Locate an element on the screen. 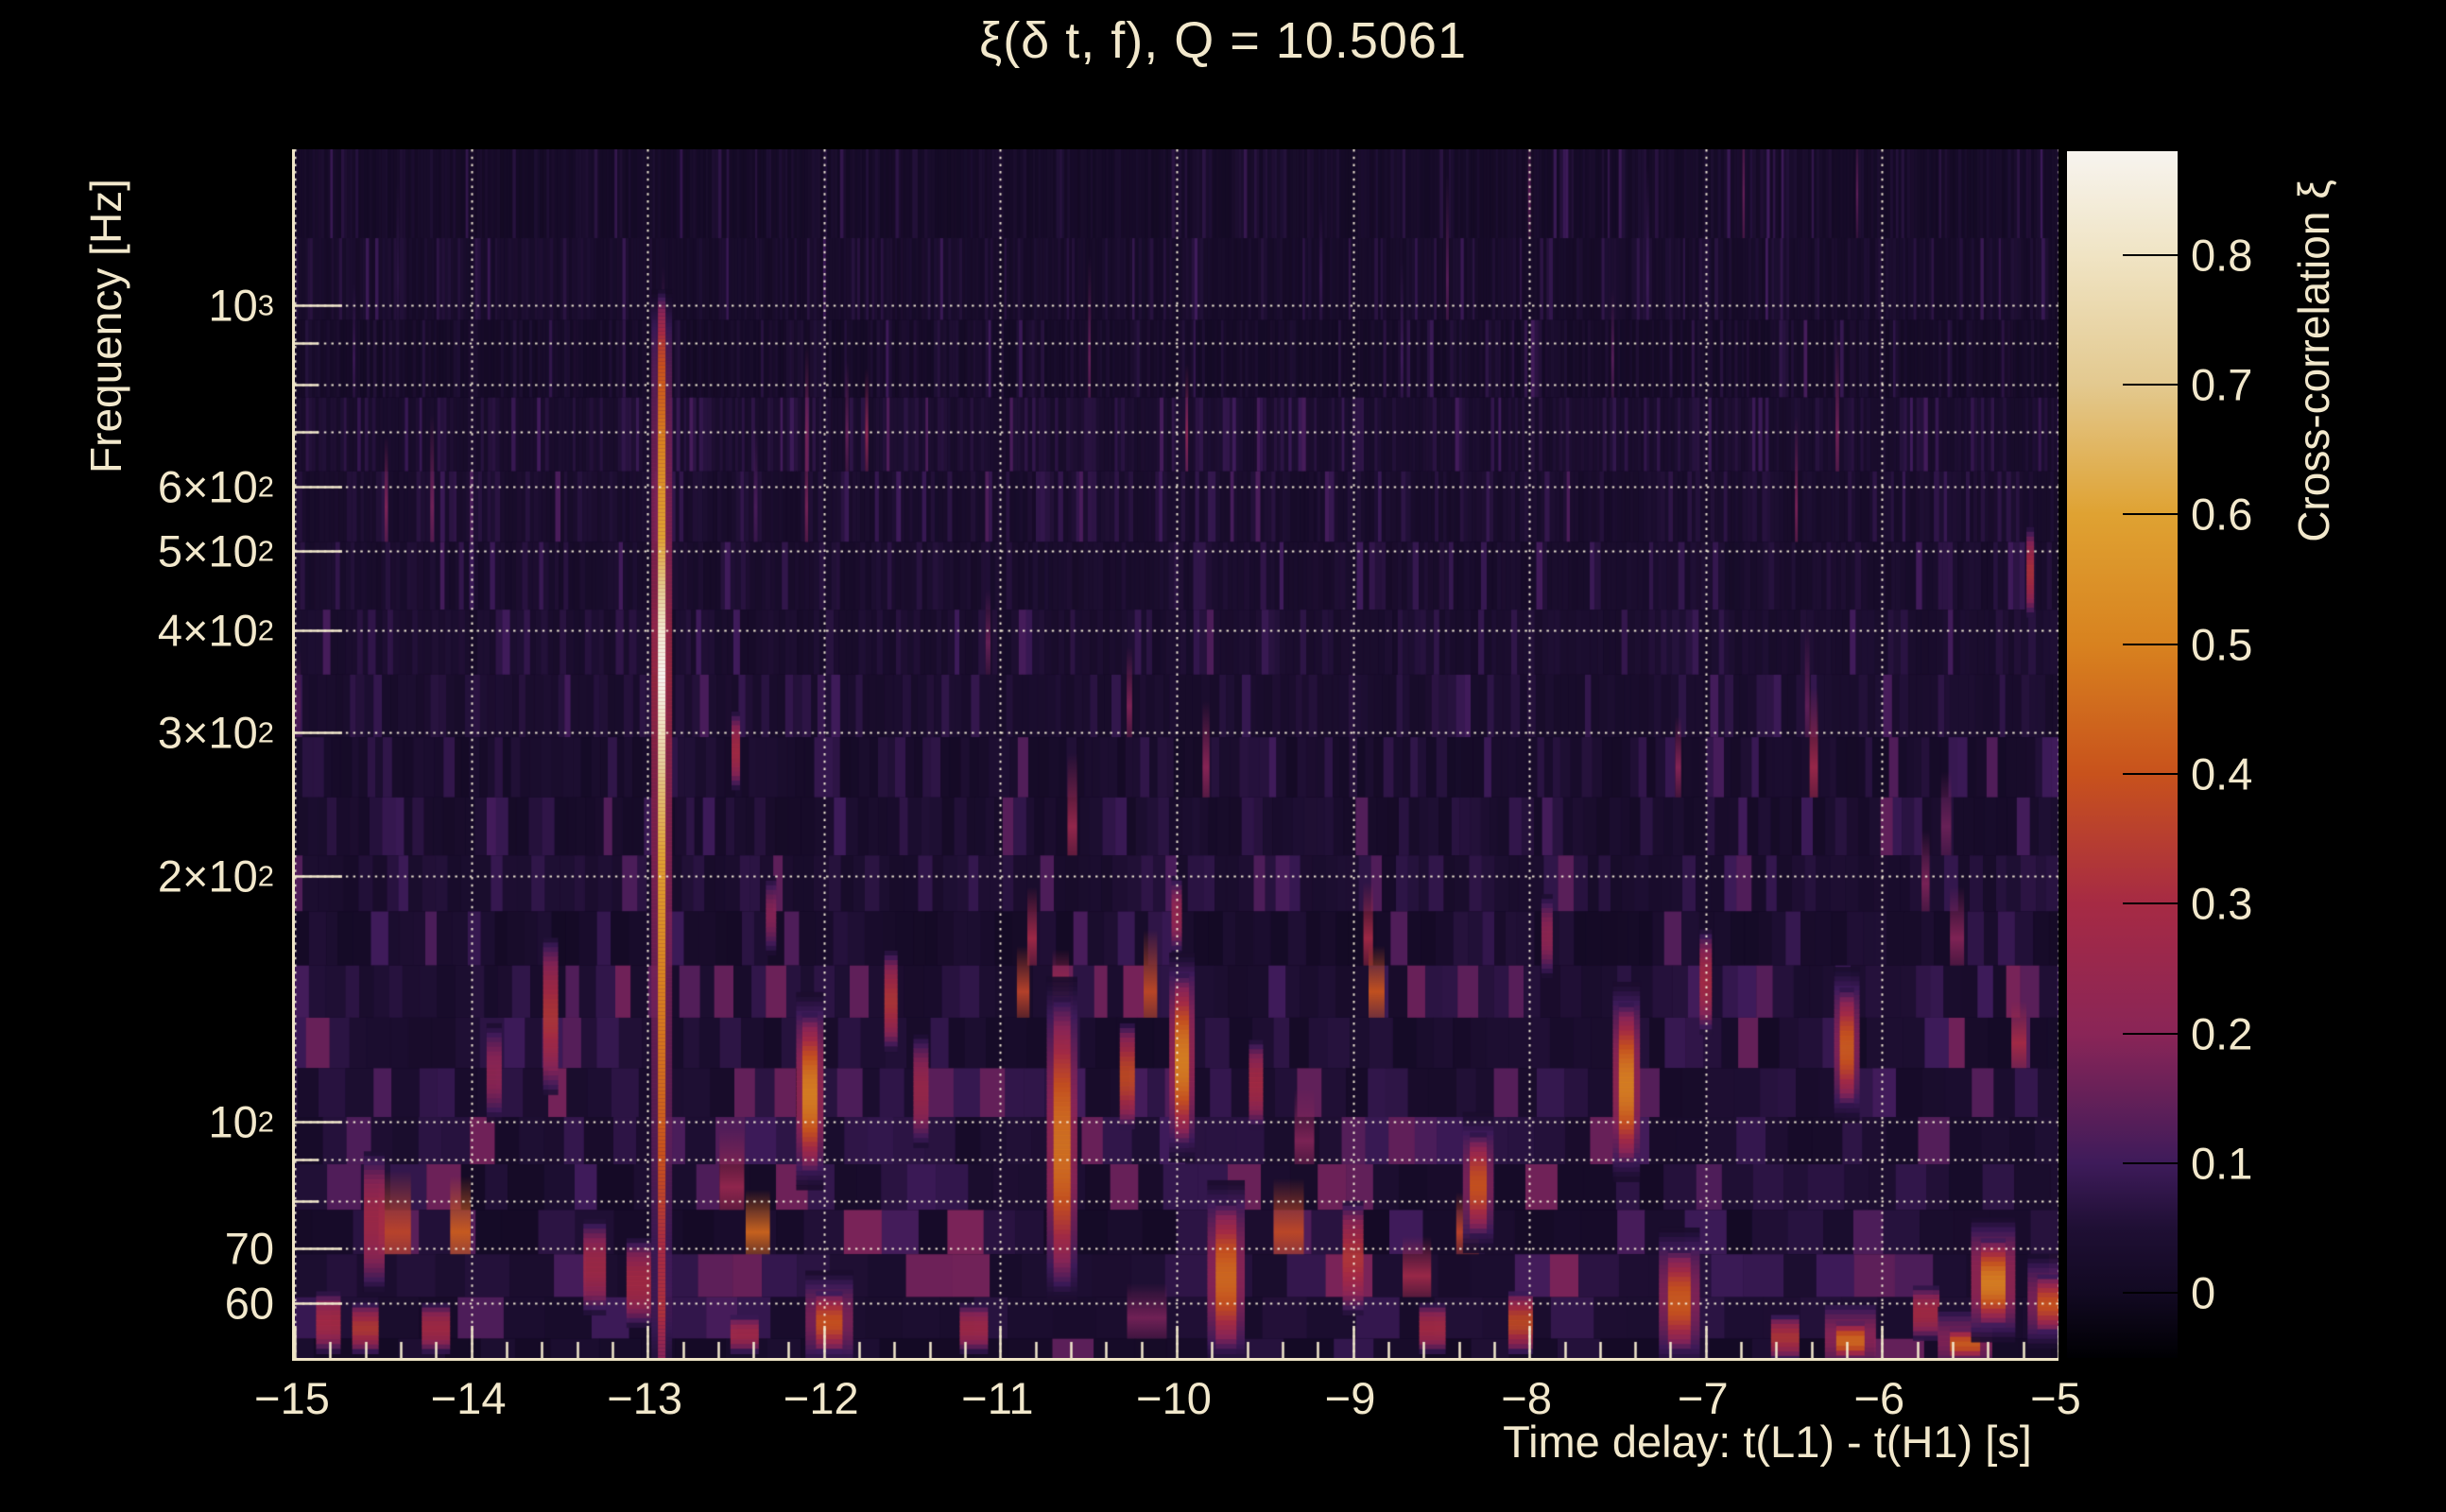 This screenshot has width=2446, height=1512. colorbar-tick-label-8: 0 is located at coordinates (2204, 1292).